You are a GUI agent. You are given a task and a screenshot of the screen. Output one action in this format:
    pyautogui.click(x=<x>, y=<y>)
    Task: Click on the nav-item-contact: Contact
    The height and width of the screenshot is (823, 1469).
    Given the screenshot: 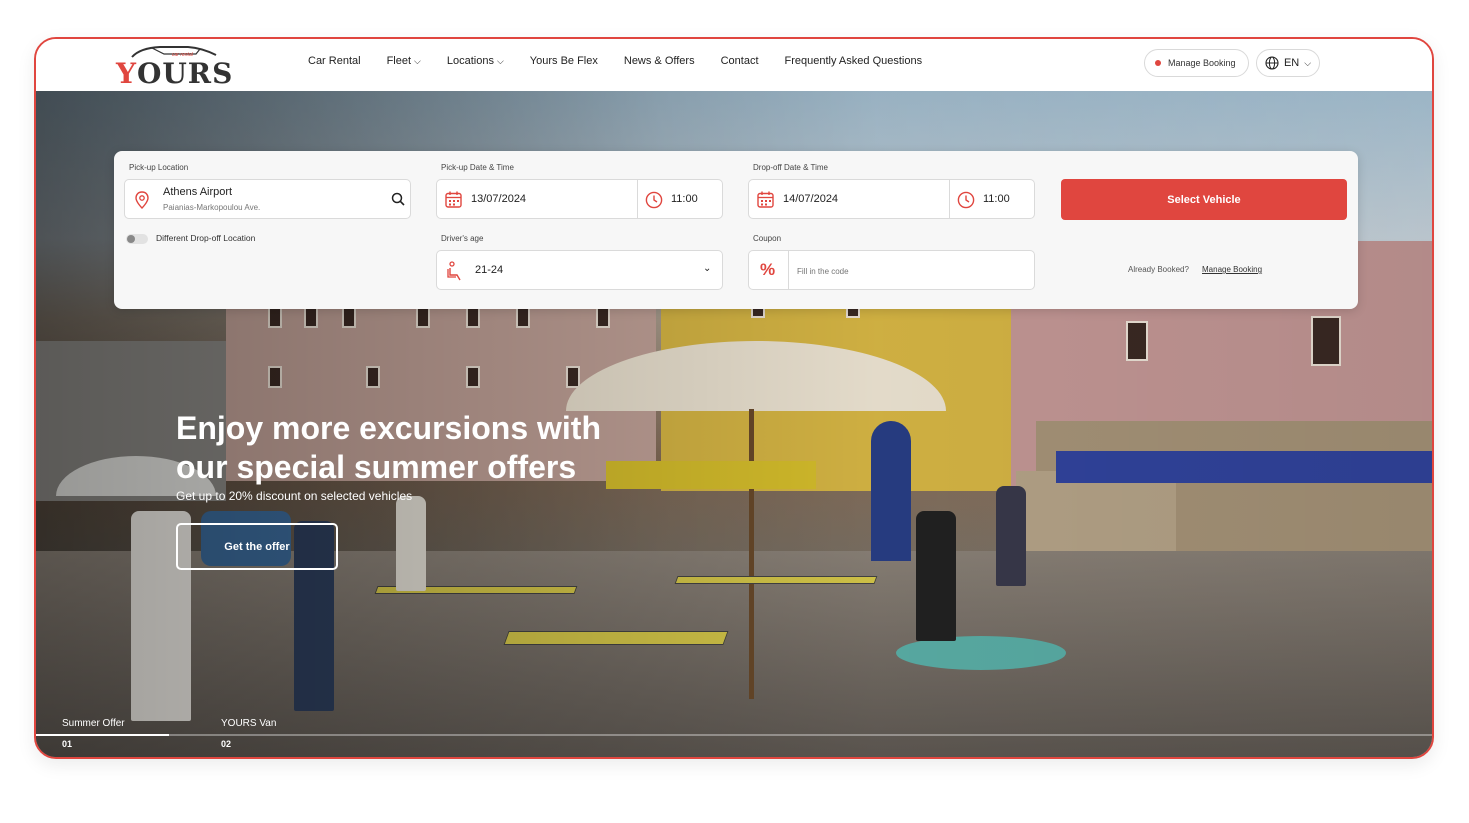 What is the action you would take?
    pyautogui.click(x=740, y=61)
    